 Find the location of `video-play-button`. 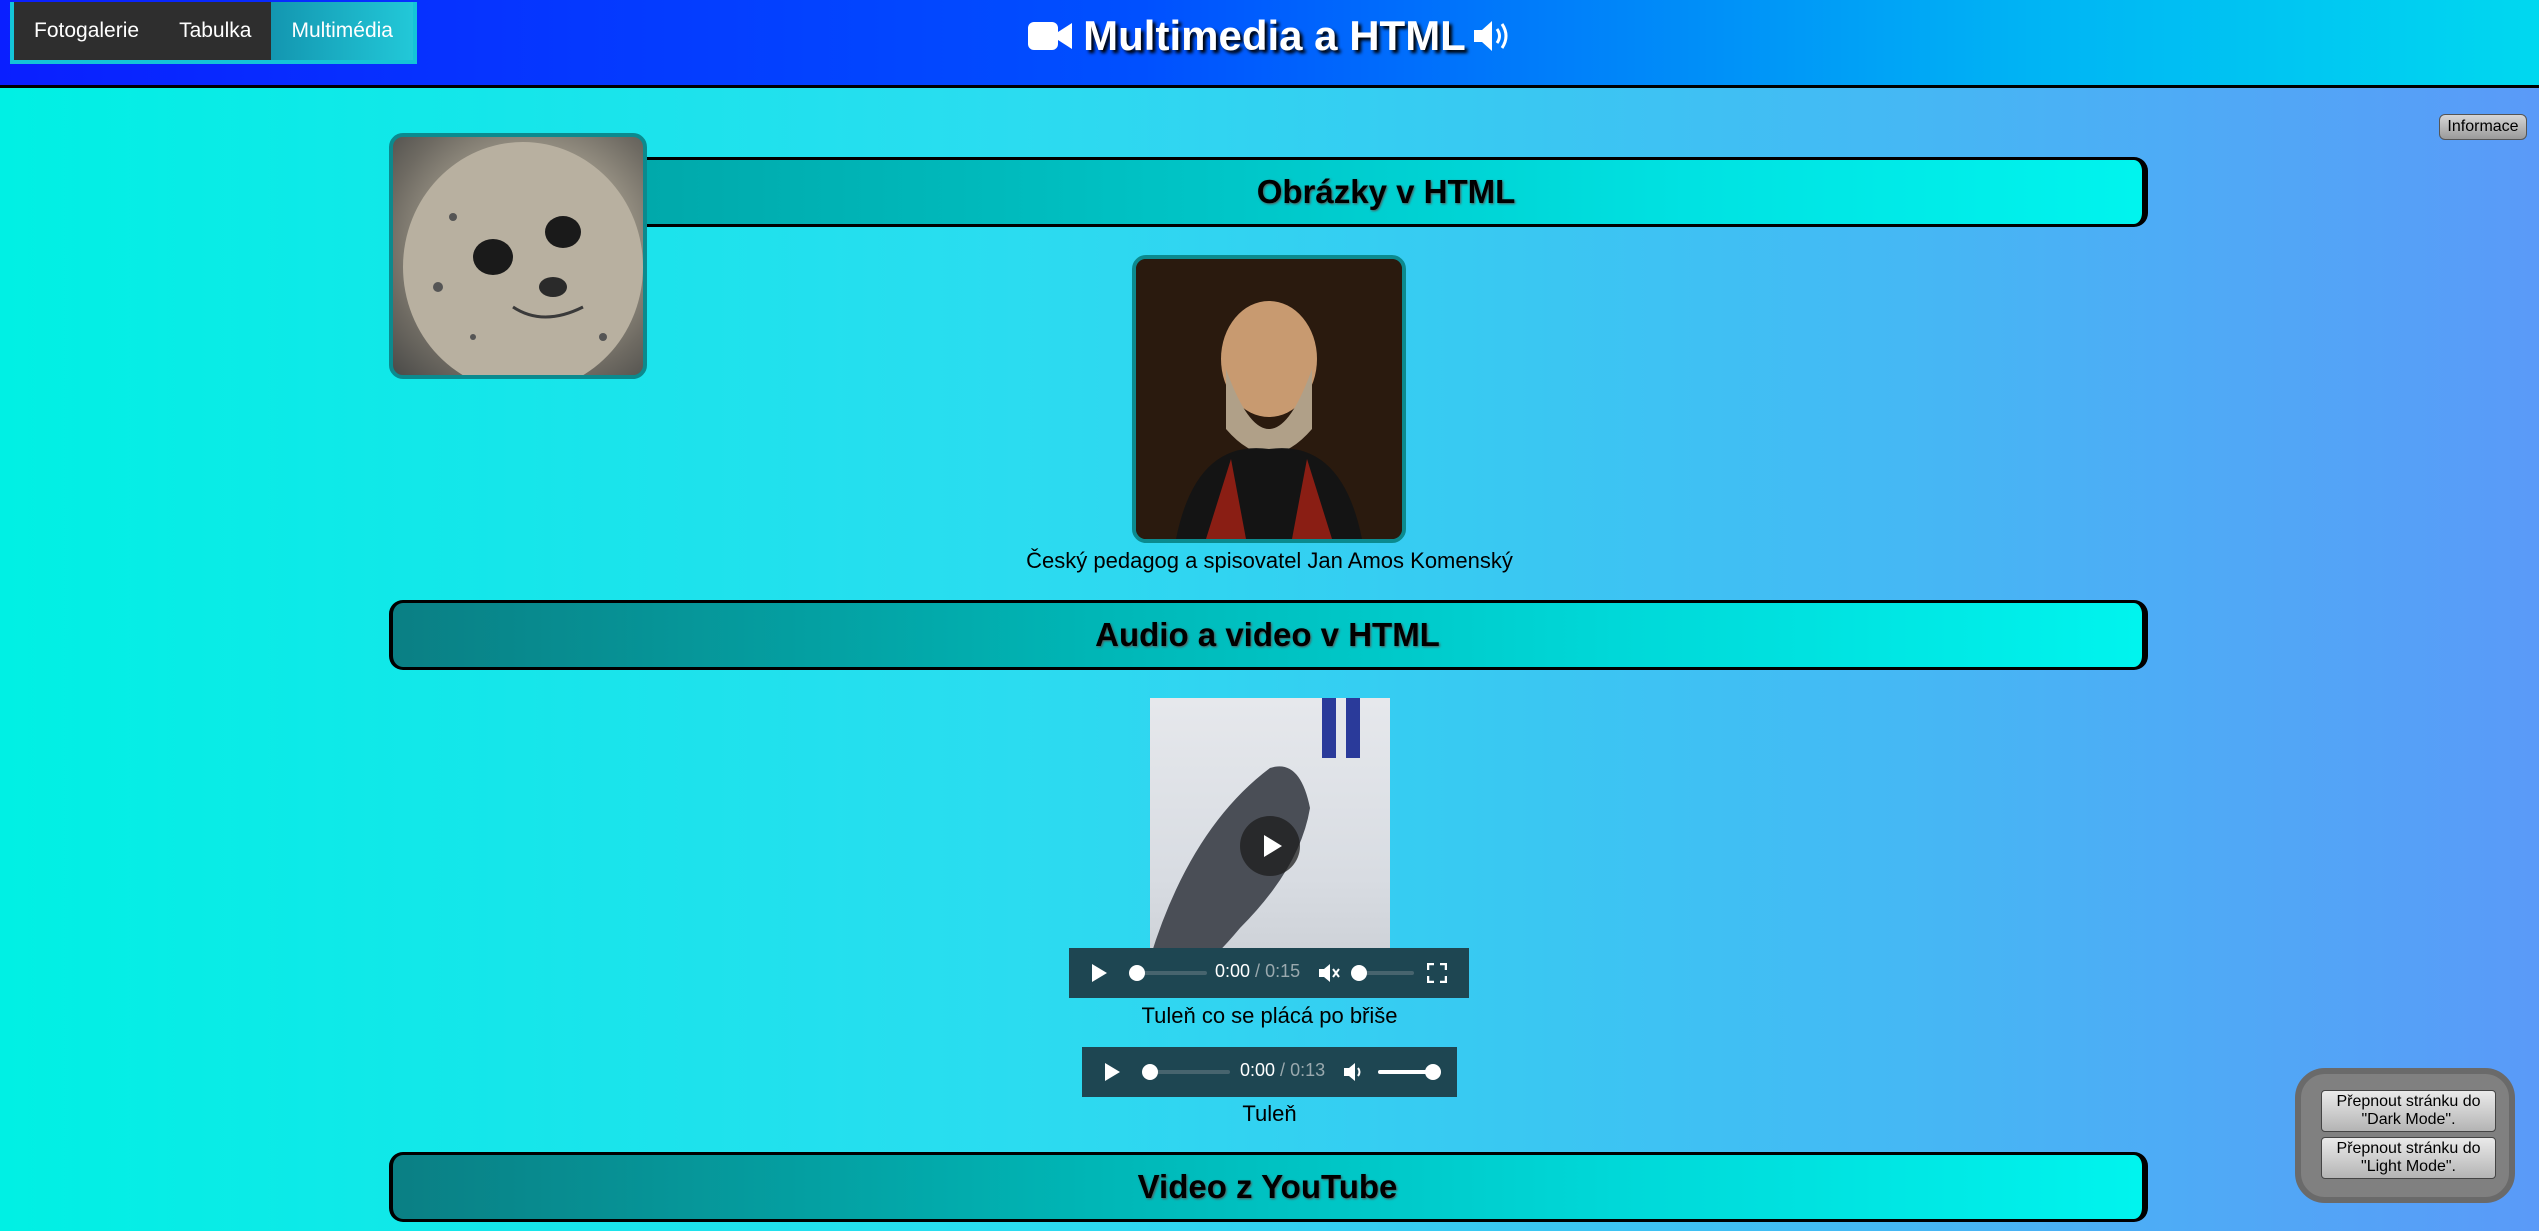

video-play-button is located at coordinates (1099, 975).